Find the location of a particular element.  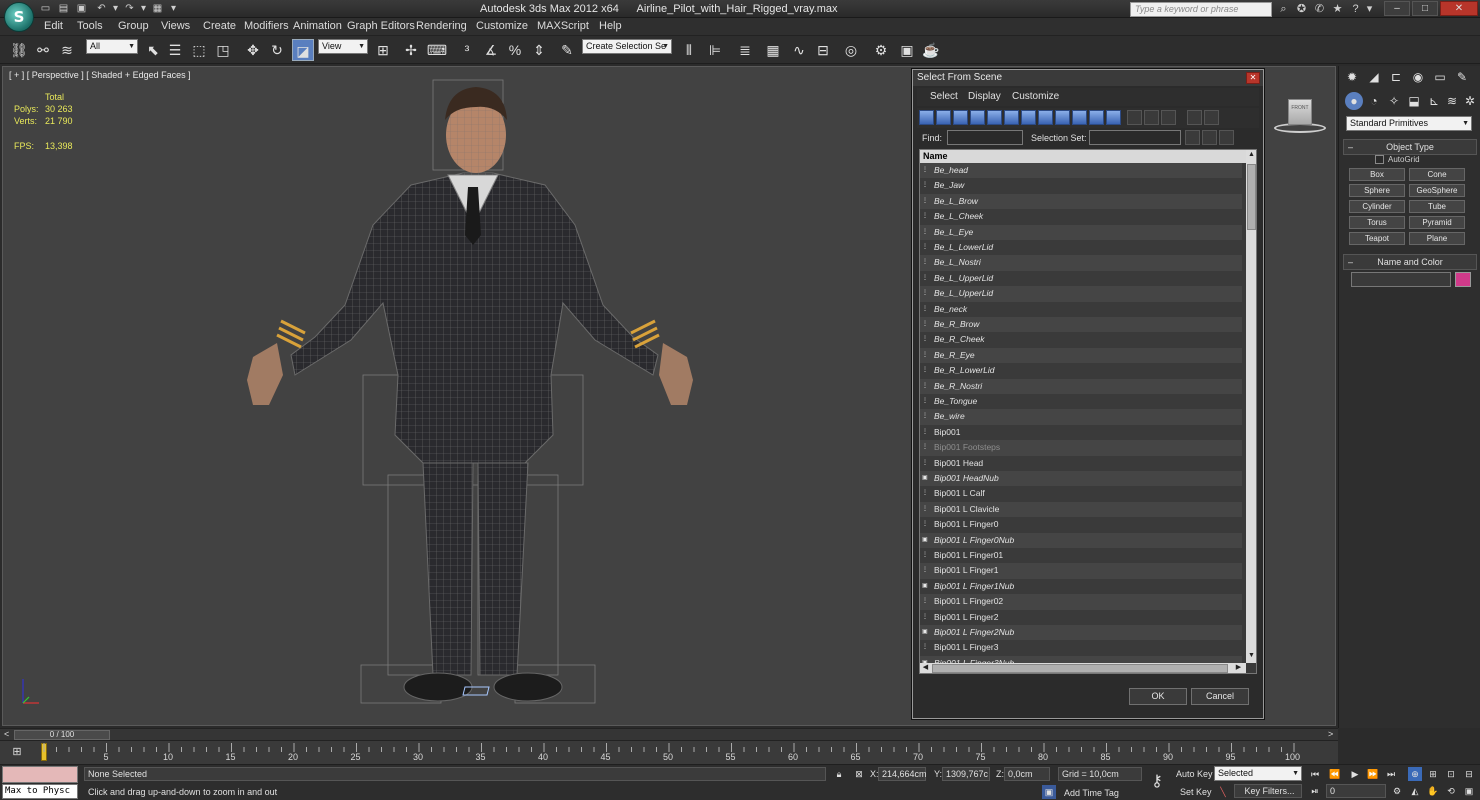

key-mode-dropdown: Selected is located at coordinates (1258, 773).